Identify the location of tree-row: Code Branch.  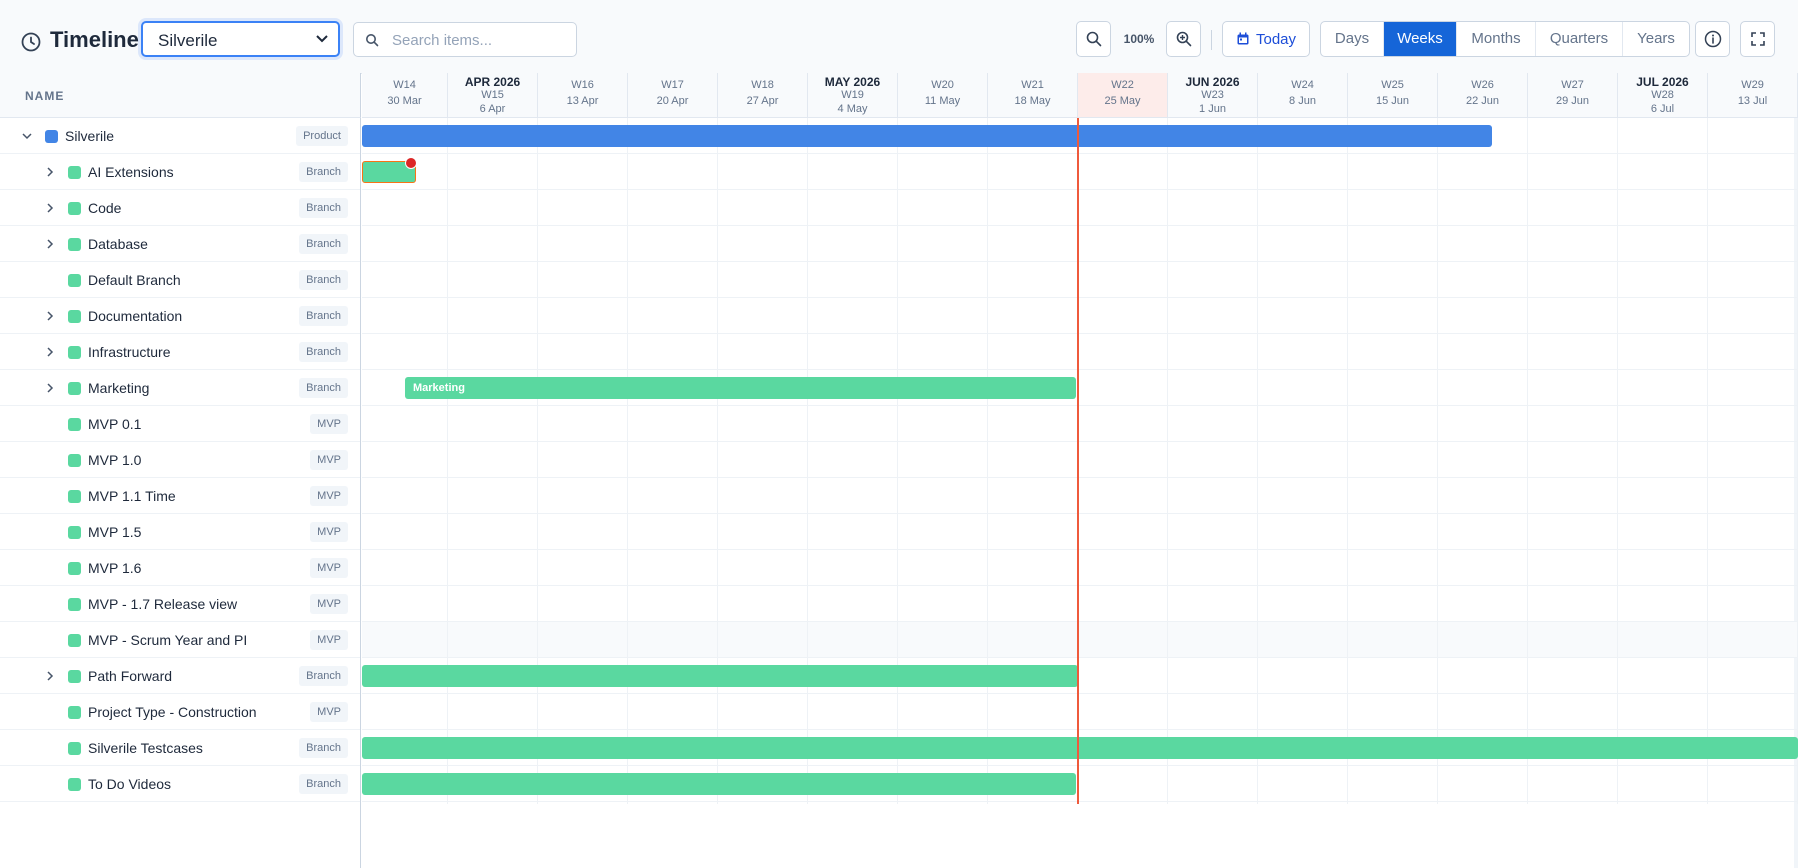
(180, 208).